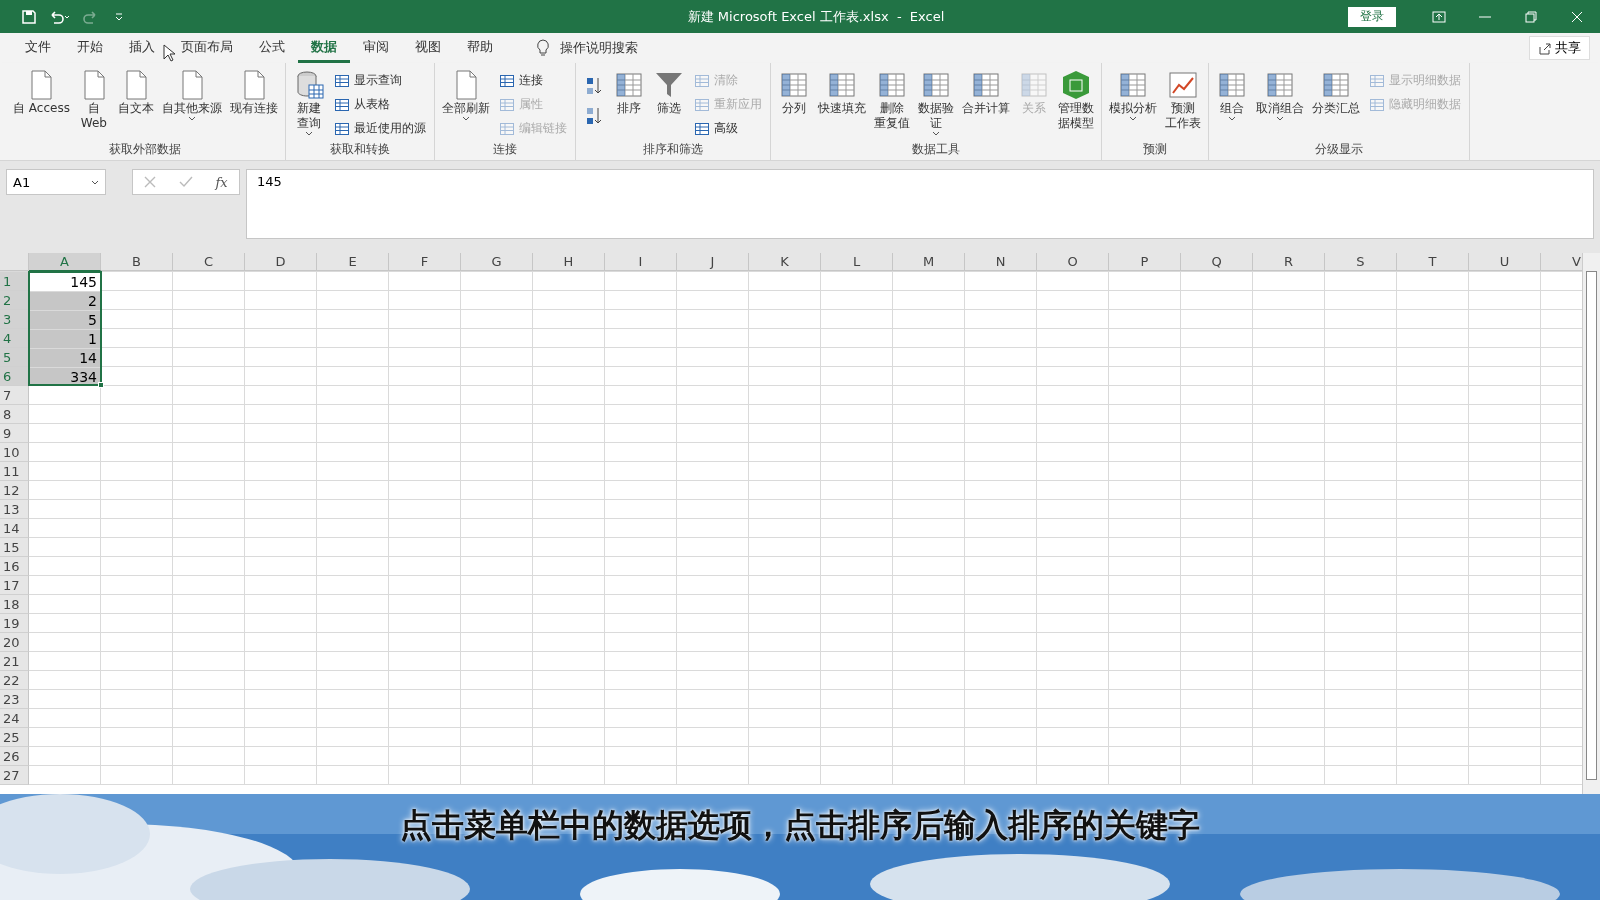 The height and width of the screenshot is (900, 1600). What do you see at coordinates (376, 48) in the screenshot?
I see `ribbon-tab: 审阅` at bounding box center [376, 48].